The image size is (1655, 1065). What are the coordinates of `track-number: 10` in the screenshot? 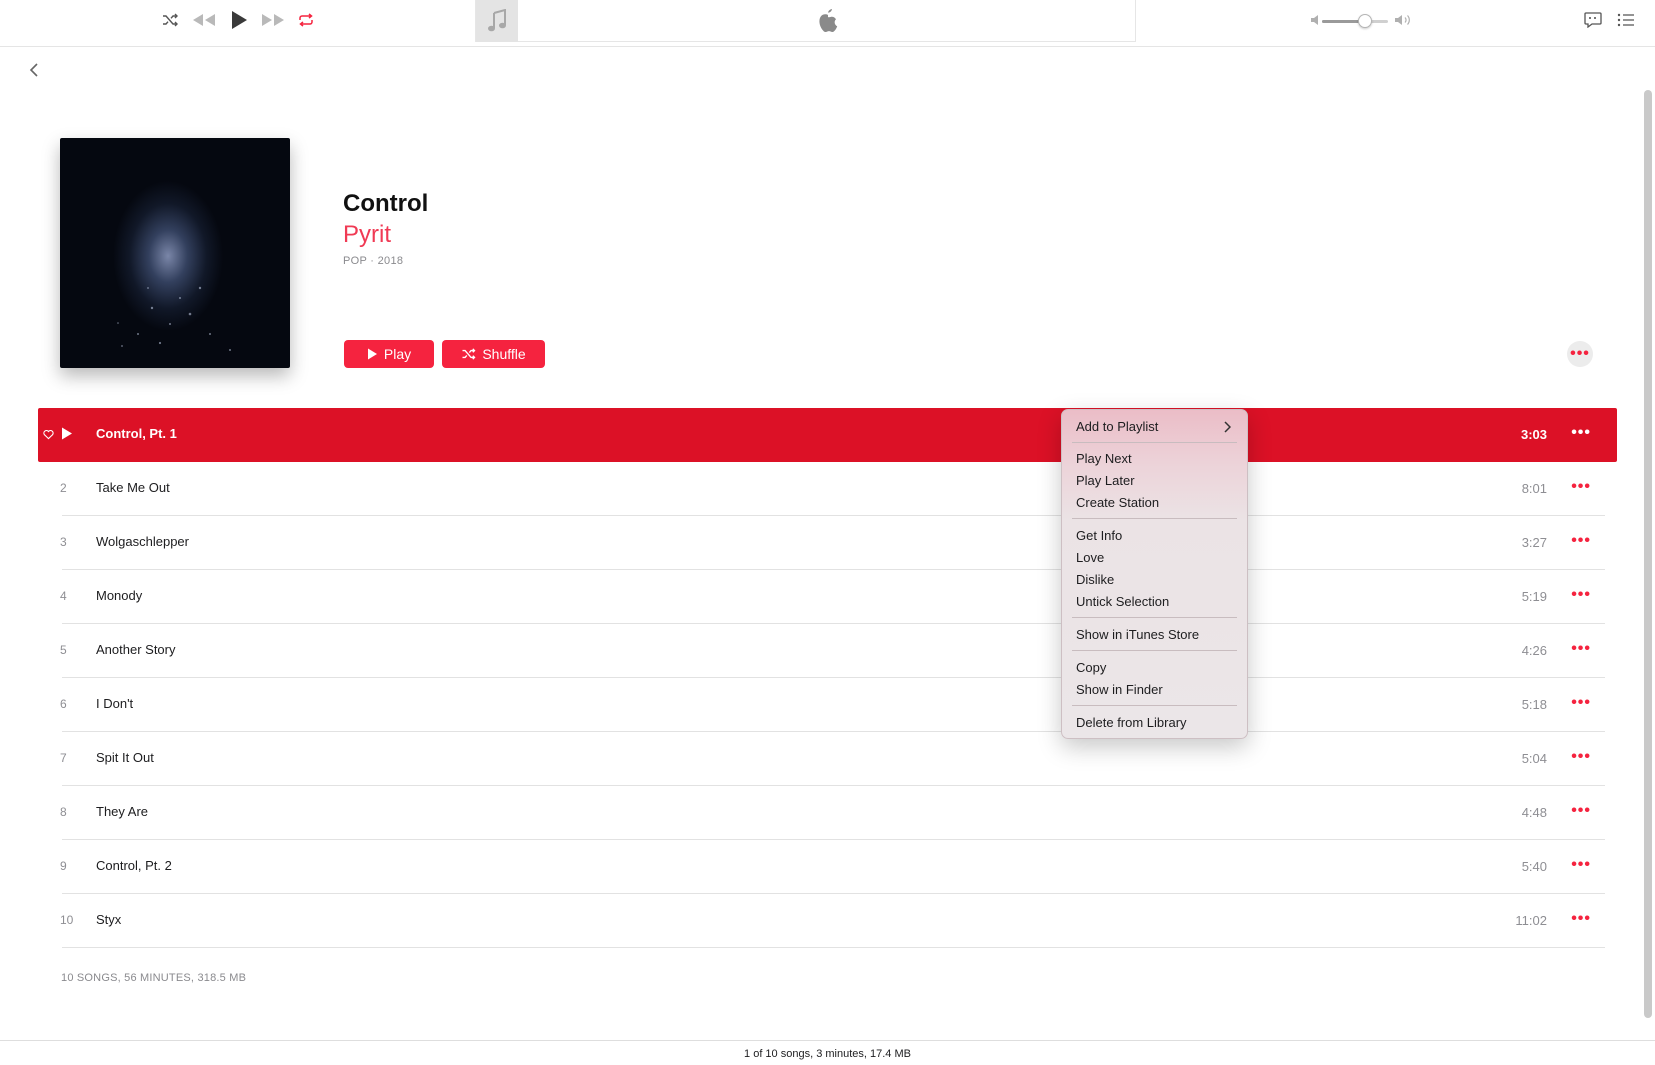 It's located at (67, 920).